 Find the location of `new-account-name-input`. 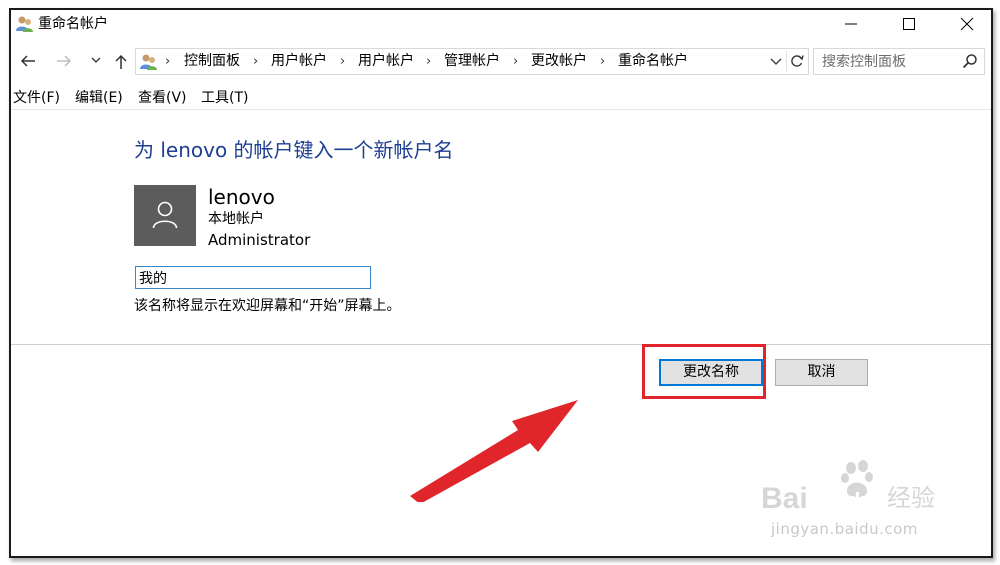

new-account-name-input is located at coordinates (253, 277).